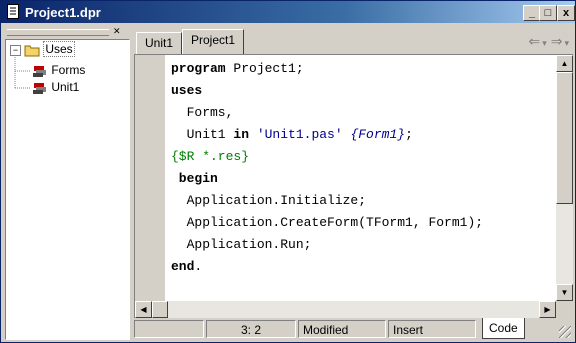 The image size is (576, 343). I want to click on close-pane-icon: ✕, so click(117, 31).